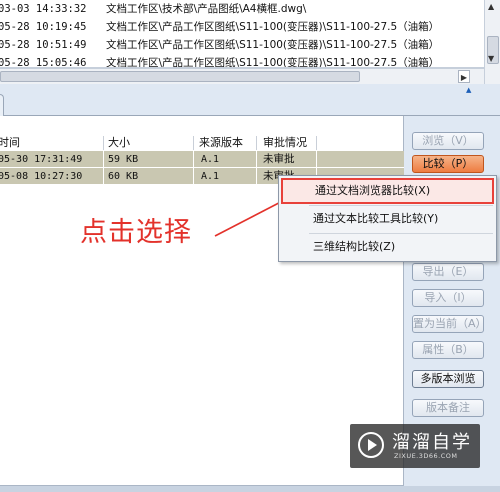  What do you see at coordinates (387, 247) in the screenshot?
I see `menu-item-3d-structure-compare: 三维结构比较(Z)` at bounding box center [387, 247].